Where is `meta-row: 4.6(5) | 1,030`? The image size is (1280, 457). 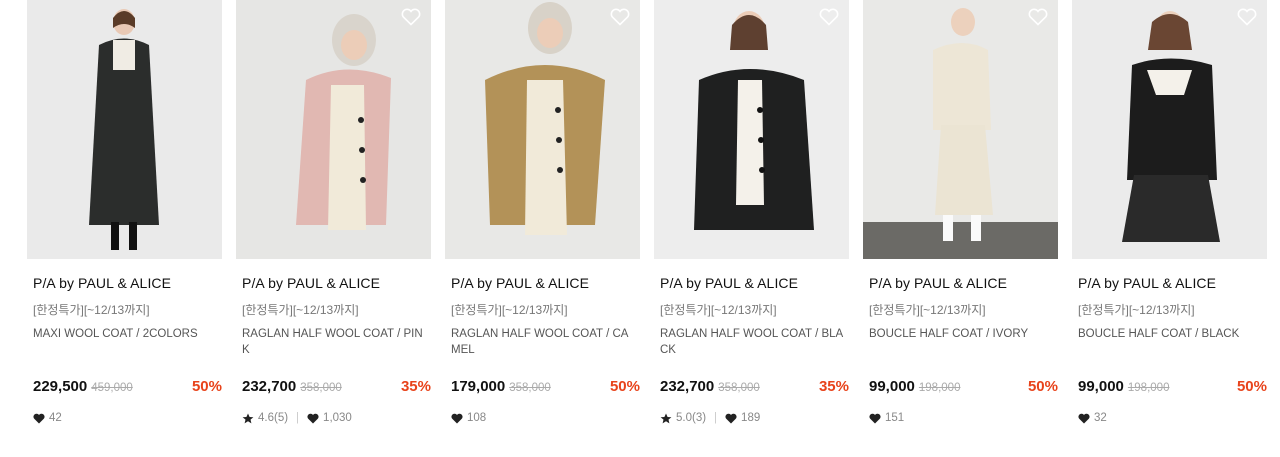
meta-row: 4.6(5) | 1,030 is located at coordinates (336, 418).